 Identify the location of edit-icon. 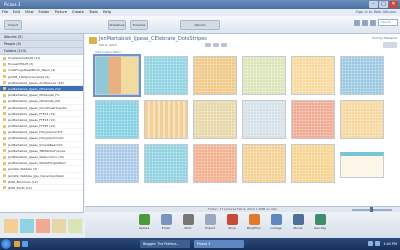
(224, 45).